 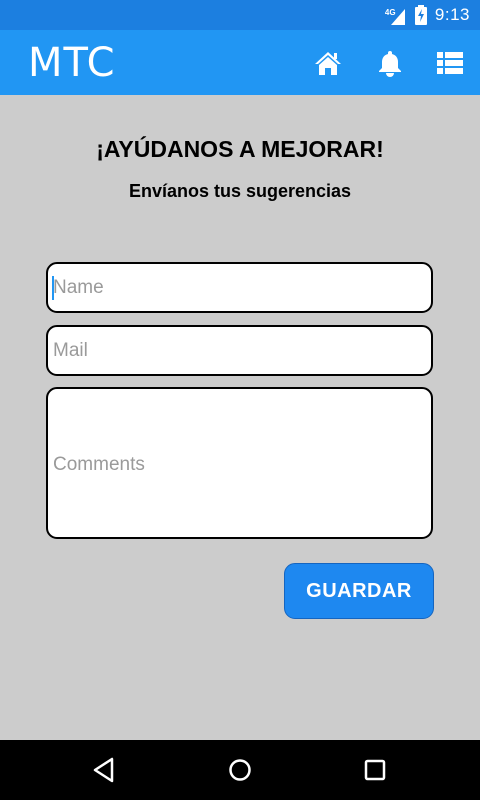 I want to click on home-circle-icon, so click(x=240, y=770).